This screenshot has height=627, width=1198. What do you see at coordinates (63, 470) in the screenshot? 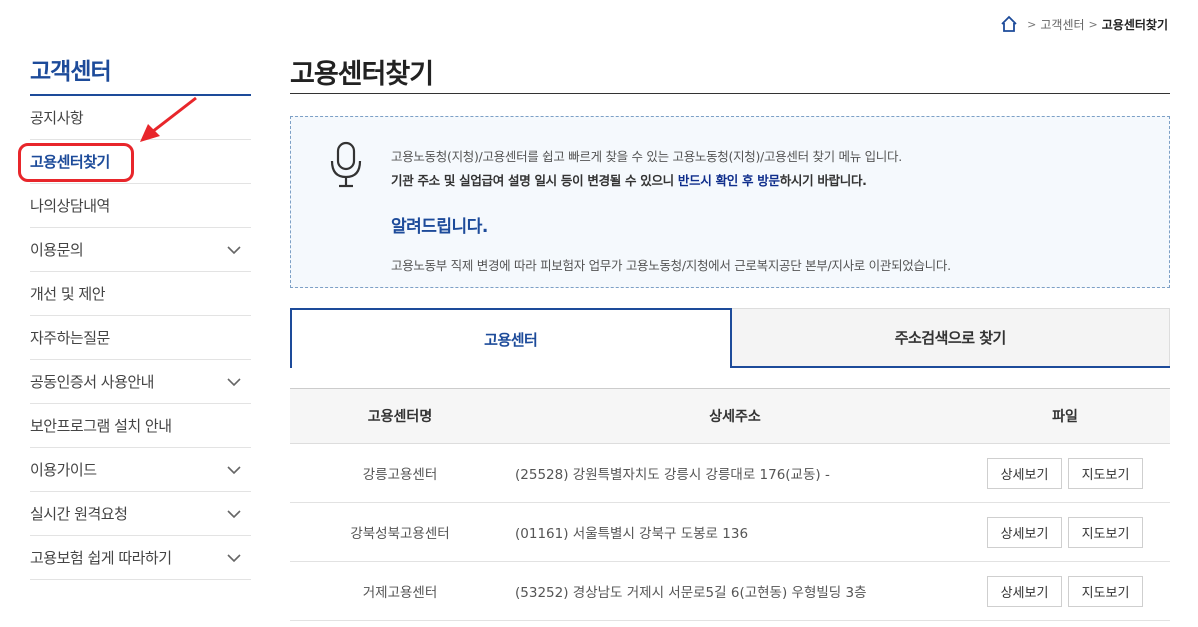
I see `sidebar-item-label: 이용가이드` at bounding box center [63, 470].